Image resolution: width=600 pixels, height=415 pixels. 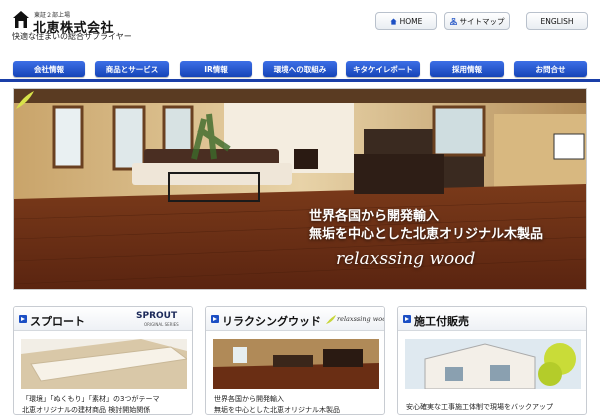 What do you see at coordinates (157, 316) in the screenshot?
I see `sprout-logo: SPROUT` at bounding box center [157, 316].